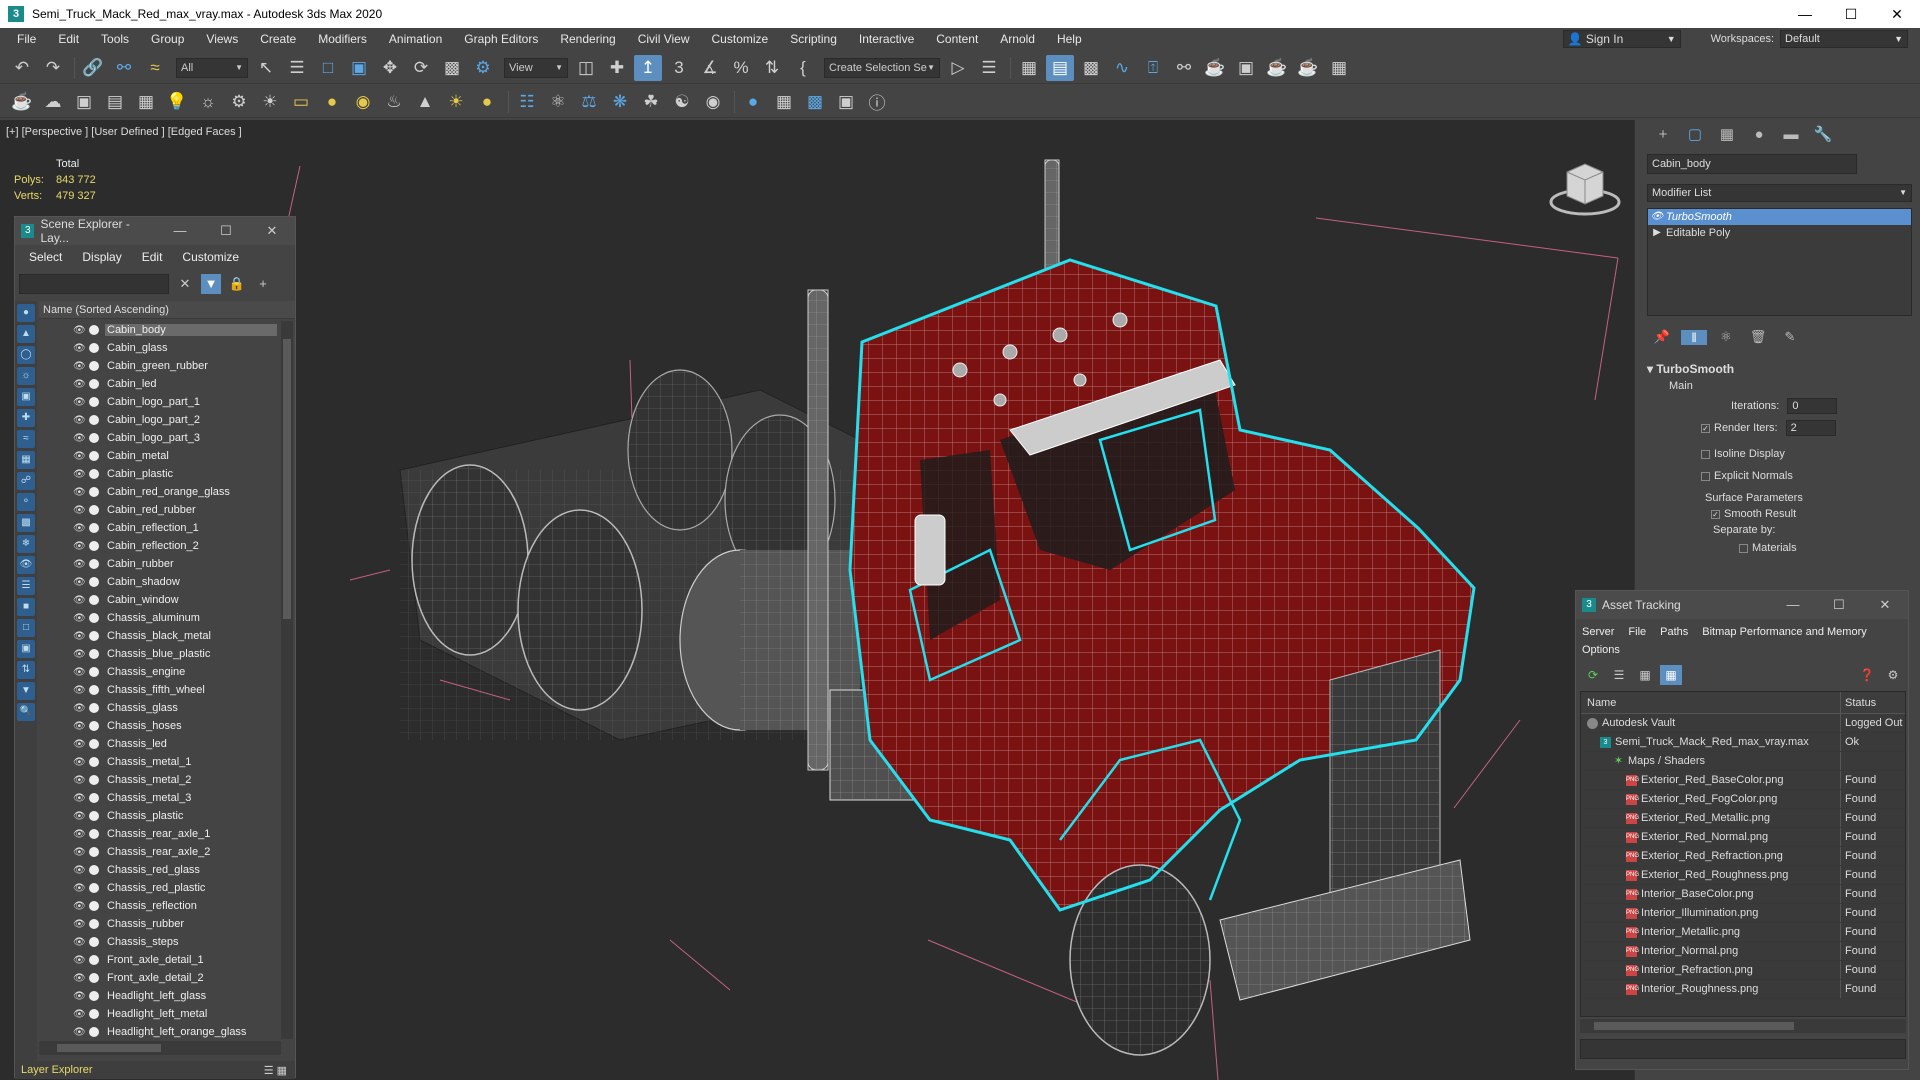 Image resolution: width=1920 pixels, height=1080 pixels. I want to click on menu-arnold: Arnold, so click(1017, 39).